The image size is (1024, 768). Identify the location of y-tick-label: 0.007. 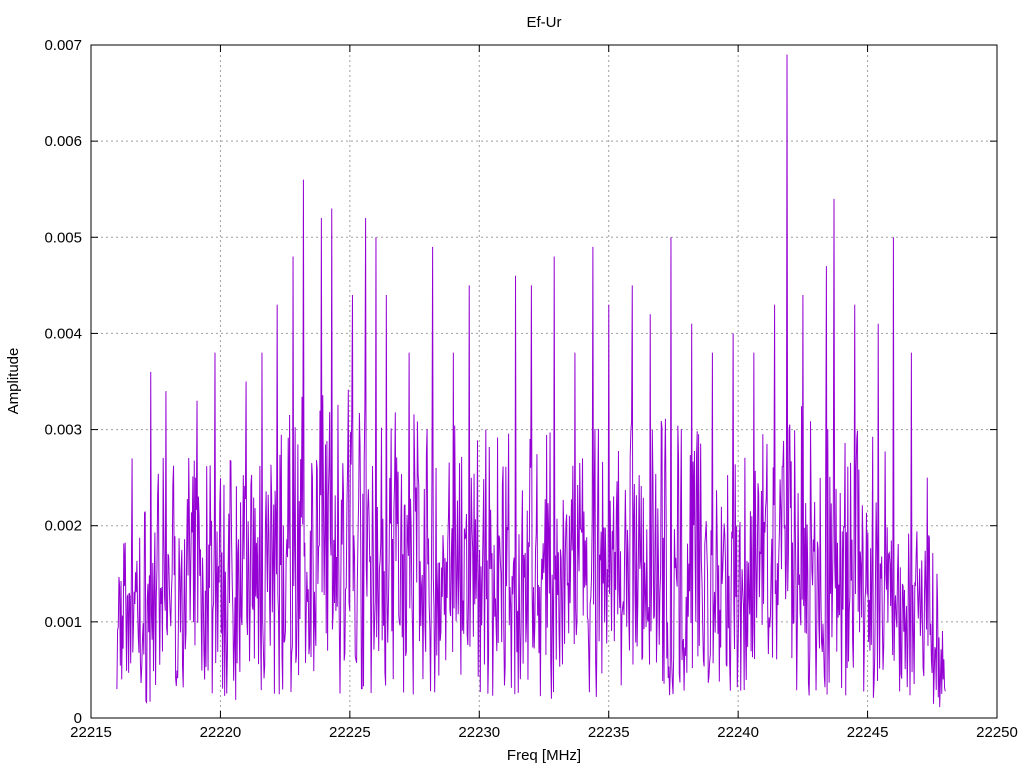
(63, 45).